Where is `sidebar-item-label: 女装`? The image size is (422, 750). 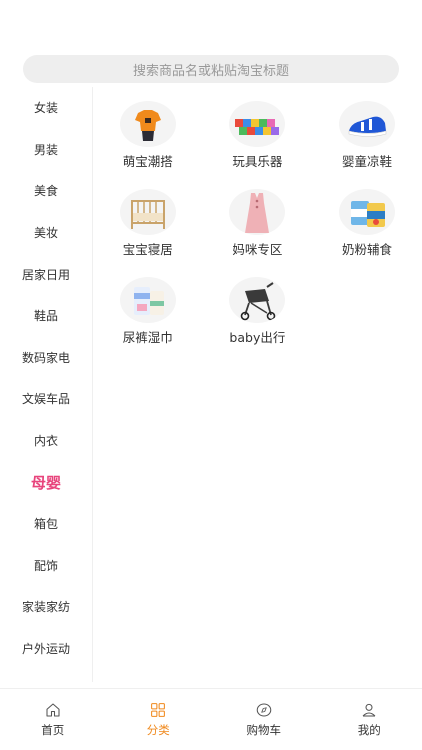 sidebar-item-label: 女装 is located at coordinates (45, 108).